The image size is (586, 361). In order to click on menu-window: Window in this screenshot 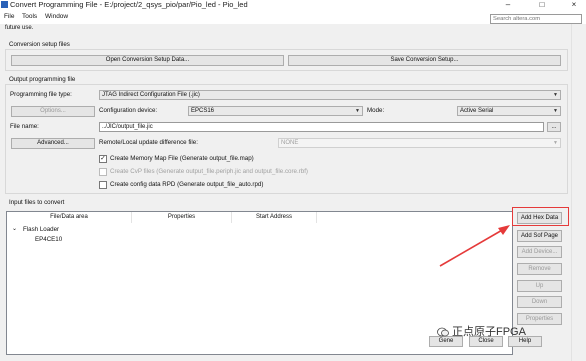, I will do `click(56, 16)`.